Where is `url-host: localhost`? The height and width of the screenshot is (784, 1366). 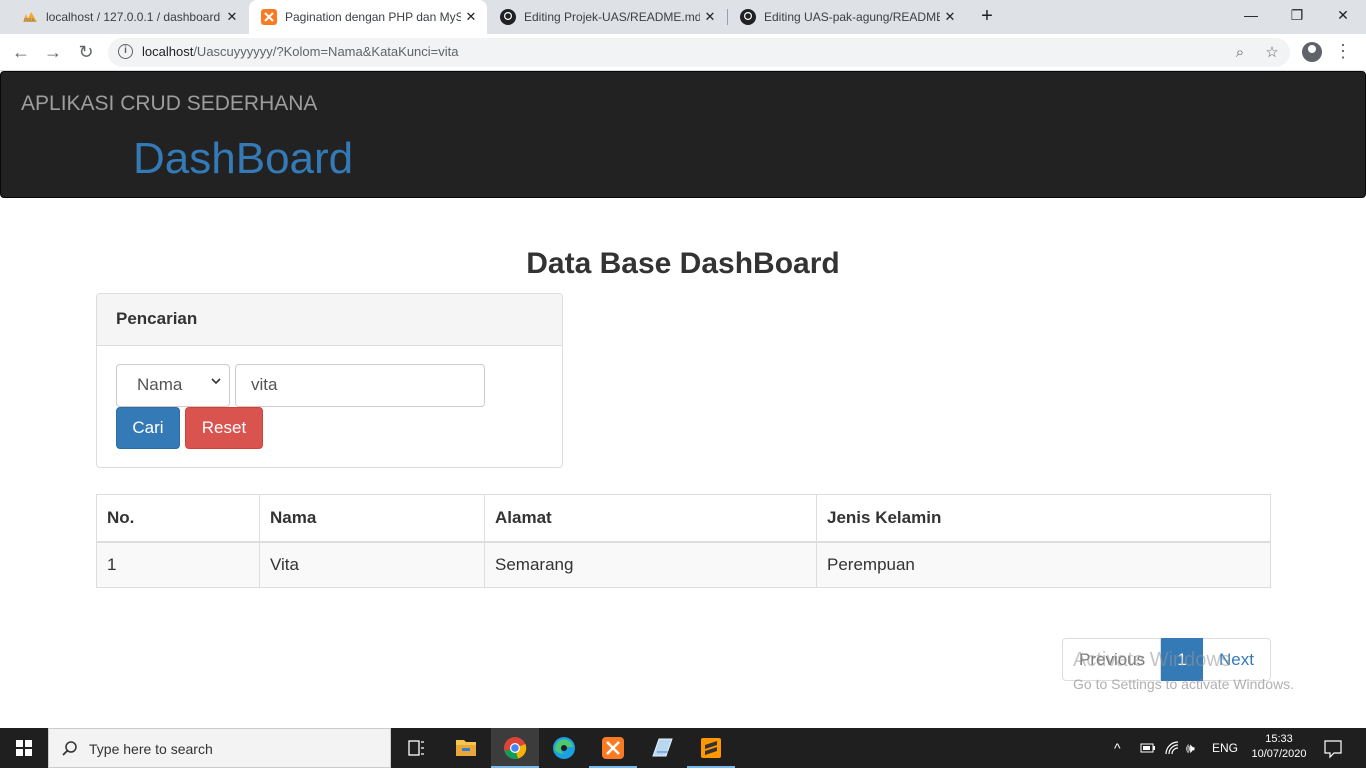
url-host: localhost is located at coordinates (168, 51).